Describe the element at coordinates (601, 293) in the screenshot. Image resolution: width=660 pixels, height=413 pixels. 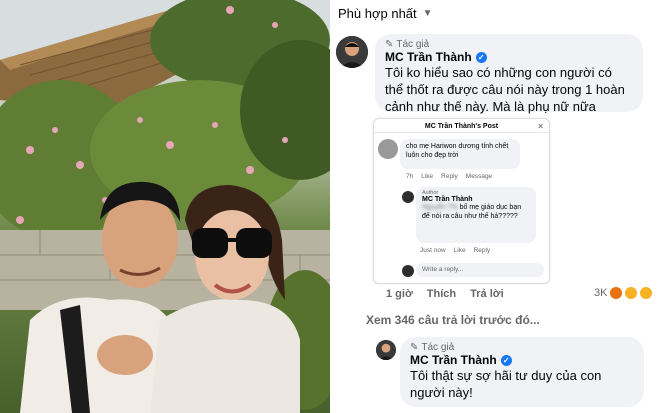
I see `reaction-count: 3K` at that location.